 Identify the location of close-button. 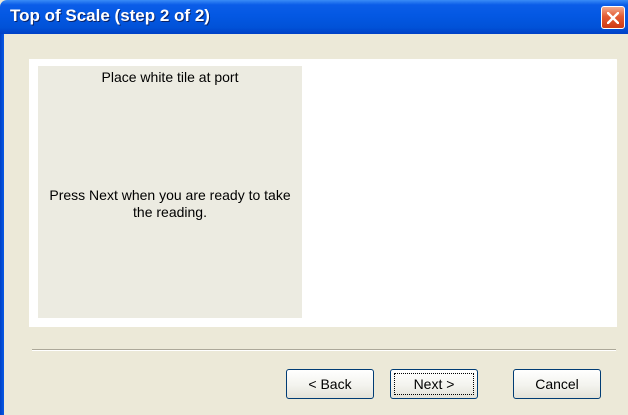
(613, 17).